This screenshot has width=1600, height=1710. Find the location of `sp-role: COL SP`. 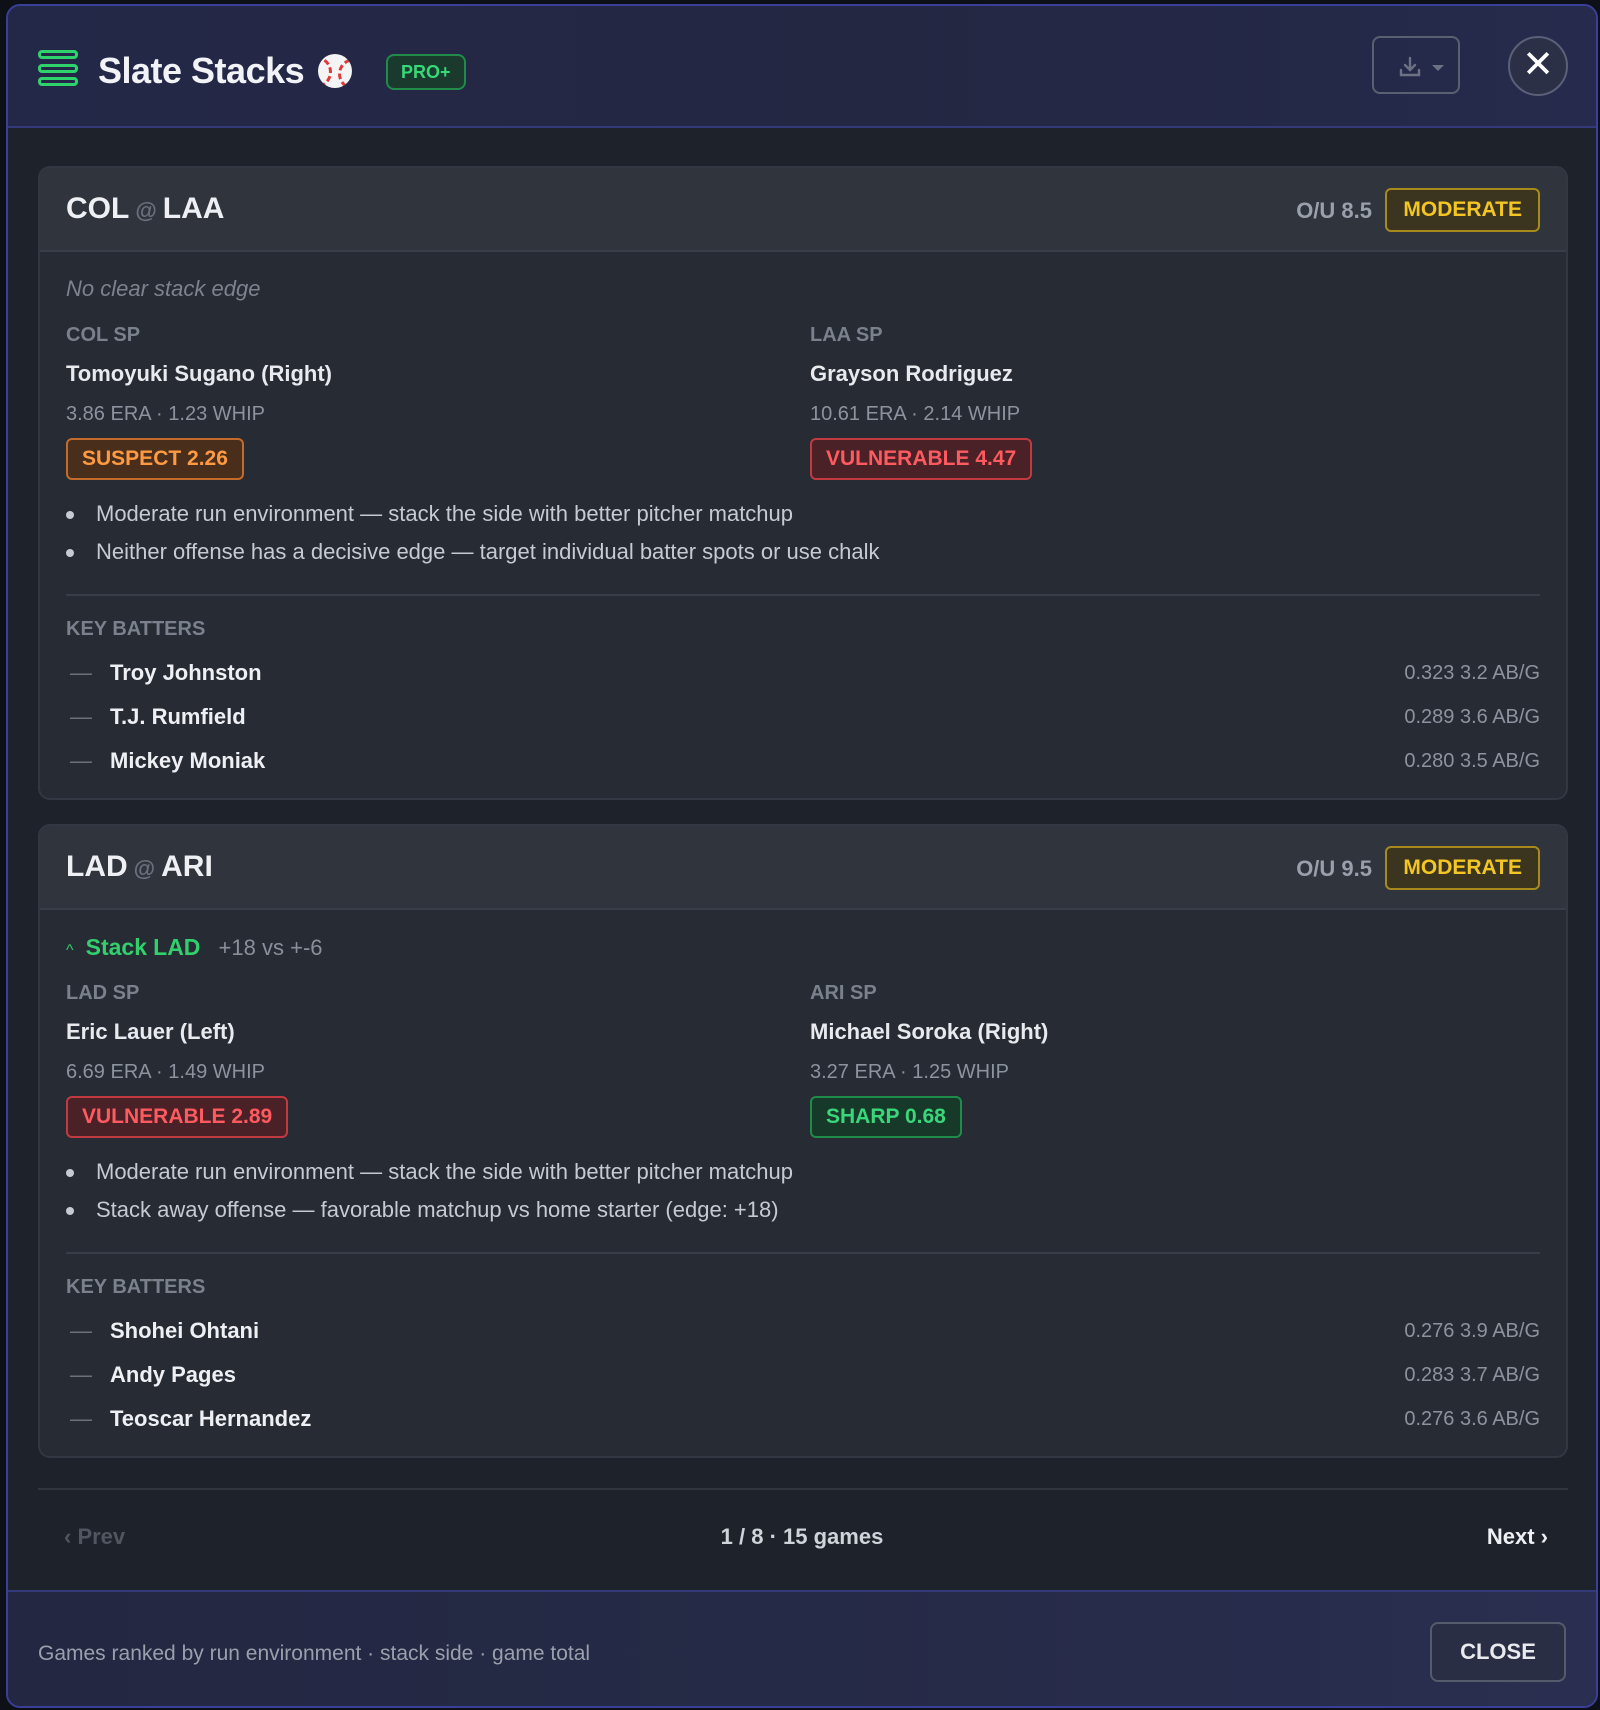

sp-role: COL SP is located at coordinates (103, 335).